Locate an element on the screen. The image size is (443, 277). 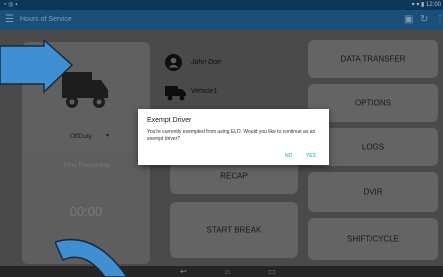
menu-icon: ☰ is located at coordinates (9, 20).